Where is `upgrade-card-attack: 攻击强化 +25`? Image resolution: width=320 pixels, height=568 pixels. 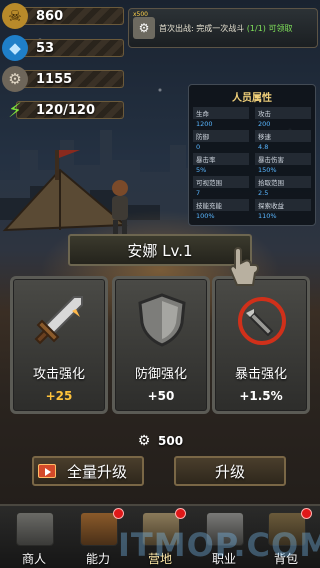 upgrade-card-attack: 攻击强化 +25 is located at coordinates (59, 345).